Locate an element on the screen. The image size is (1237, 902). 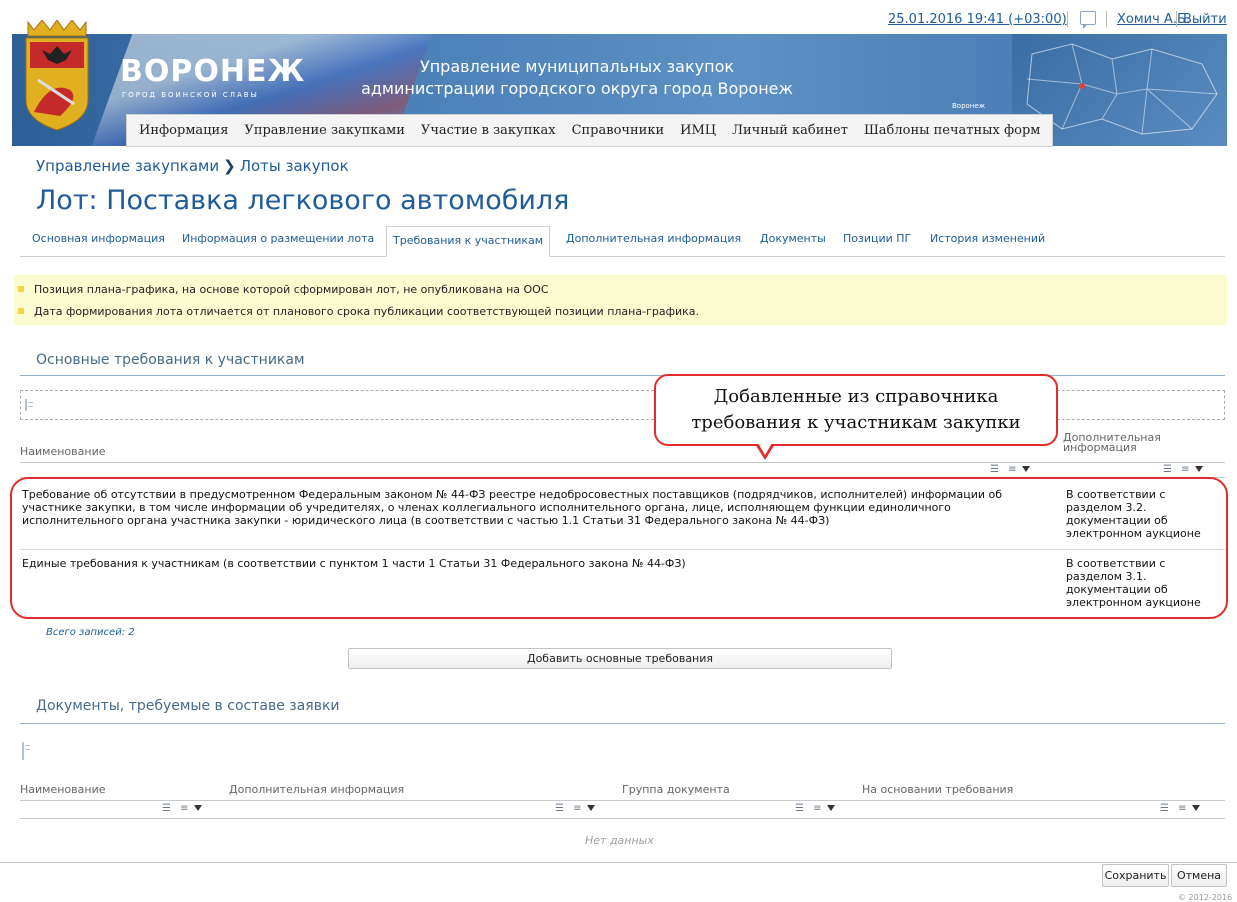
column-header-extra: Дополнительная информация is located at coordinates (1112, 442).